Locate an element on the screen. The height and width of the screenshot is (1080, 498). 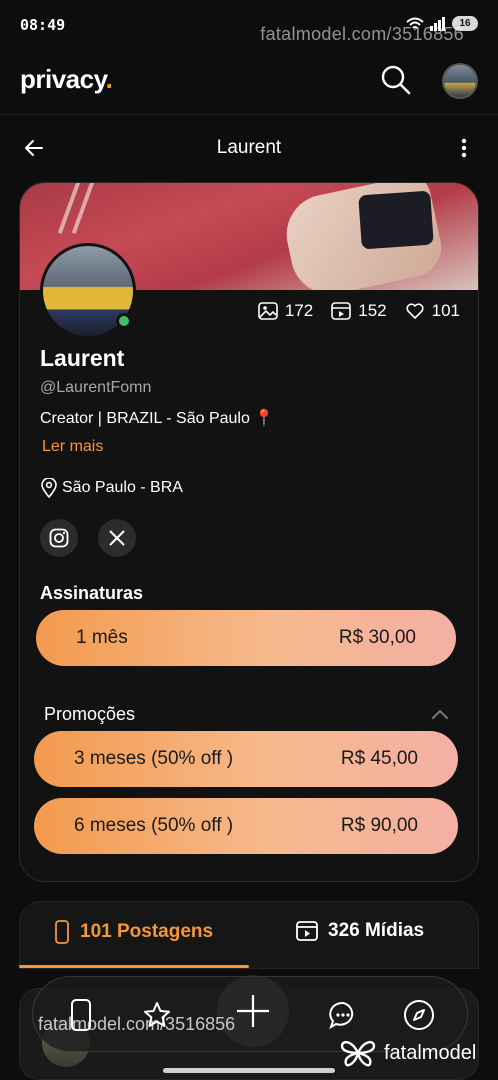
search-icon is located at coordinates (396, 80).